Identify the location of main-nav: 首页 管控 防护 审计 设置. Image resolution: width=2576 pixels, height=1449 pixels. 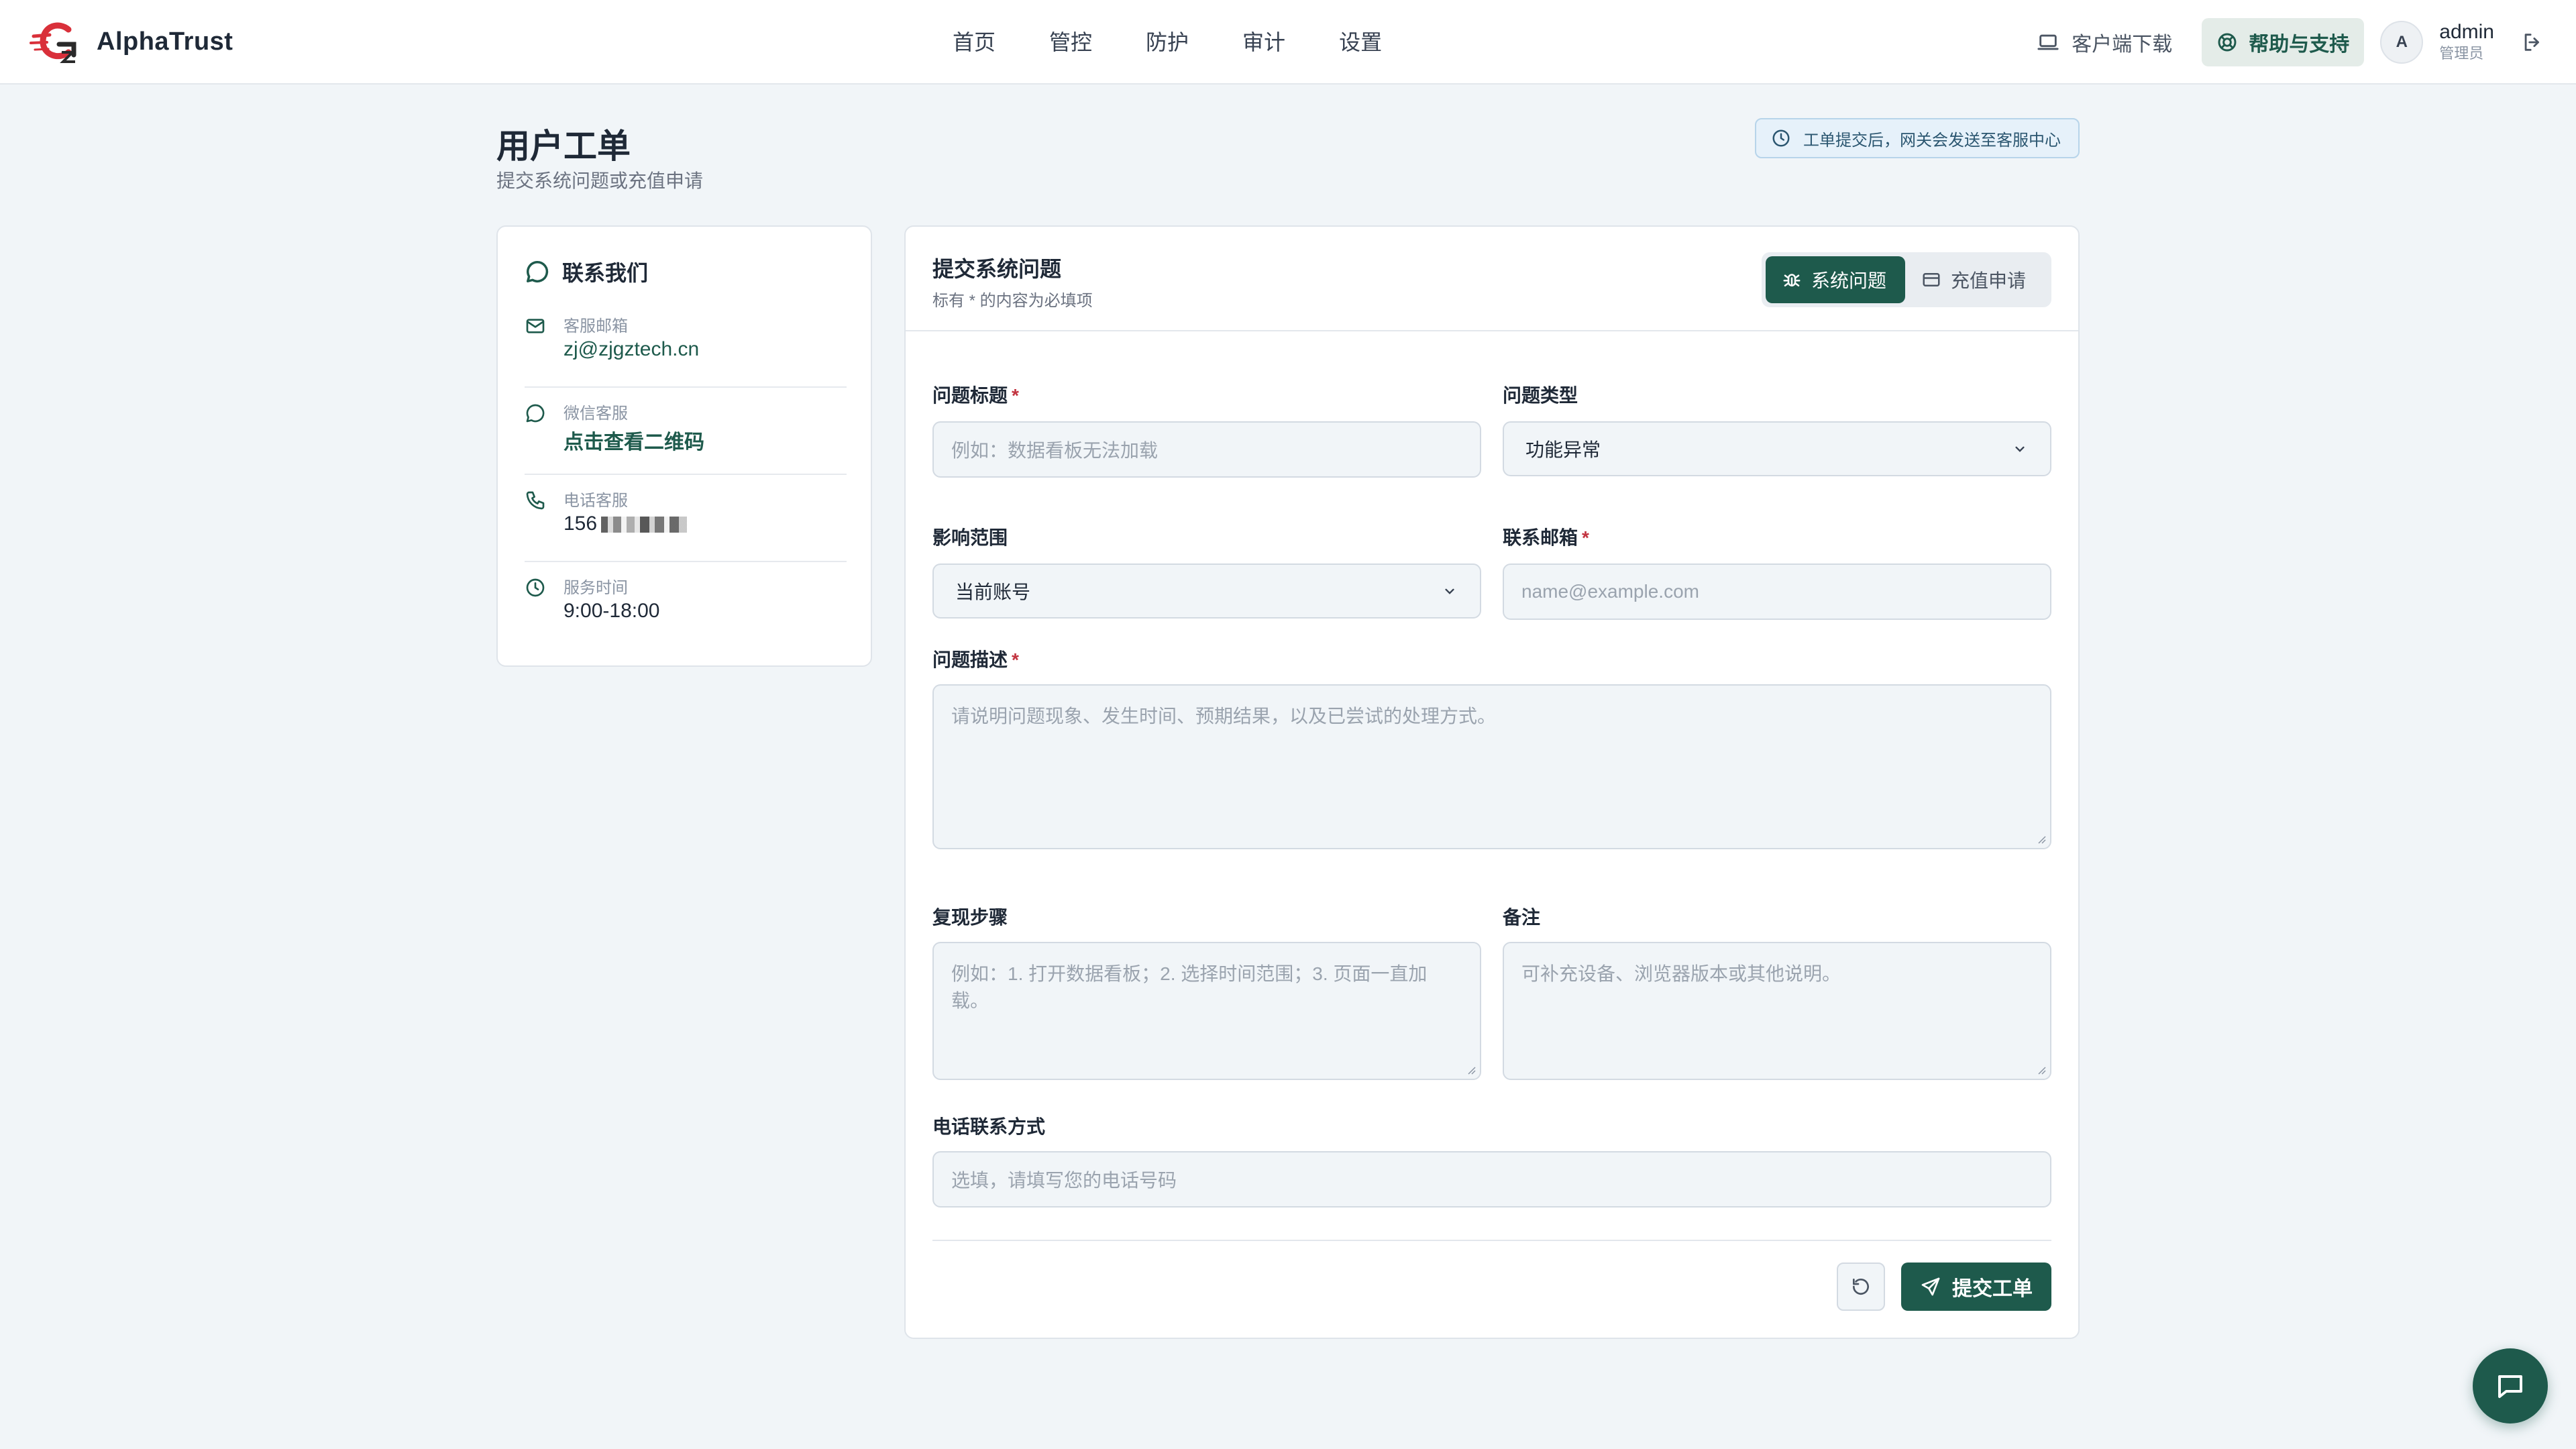
(1167, 42).